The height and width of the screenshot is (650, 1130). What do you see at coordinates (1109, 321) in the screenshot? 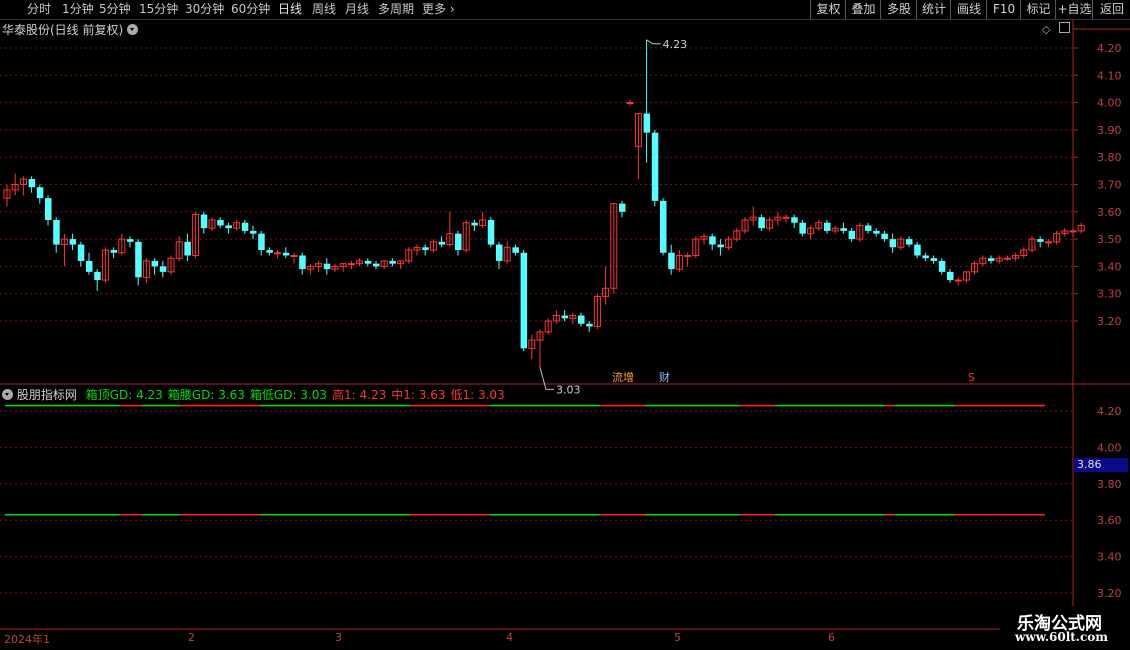
I see `y-tick-label: 3.20` at bounding box center [1109, 321].